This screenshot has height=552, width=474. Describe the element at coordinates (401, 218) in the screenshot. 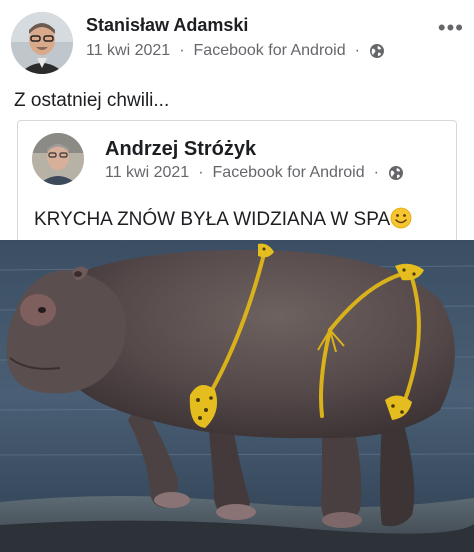

I see `smiling-face-icon` at that location.